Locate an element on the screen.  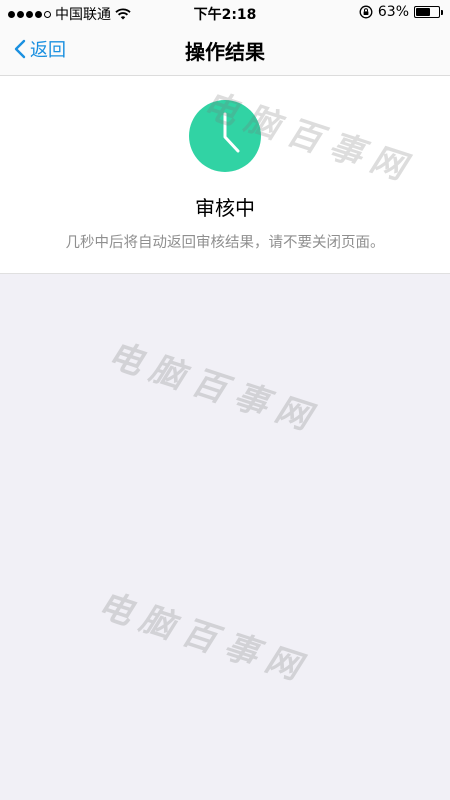
battery-fill is located at coordinates (423, 12).